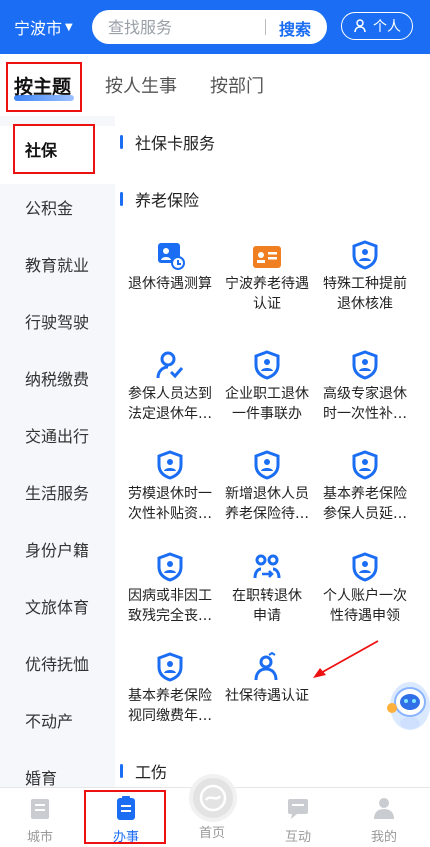  I want to click on bottom-tab-bar: 城市 办事 首页 互动 我的, so click(215, 810).